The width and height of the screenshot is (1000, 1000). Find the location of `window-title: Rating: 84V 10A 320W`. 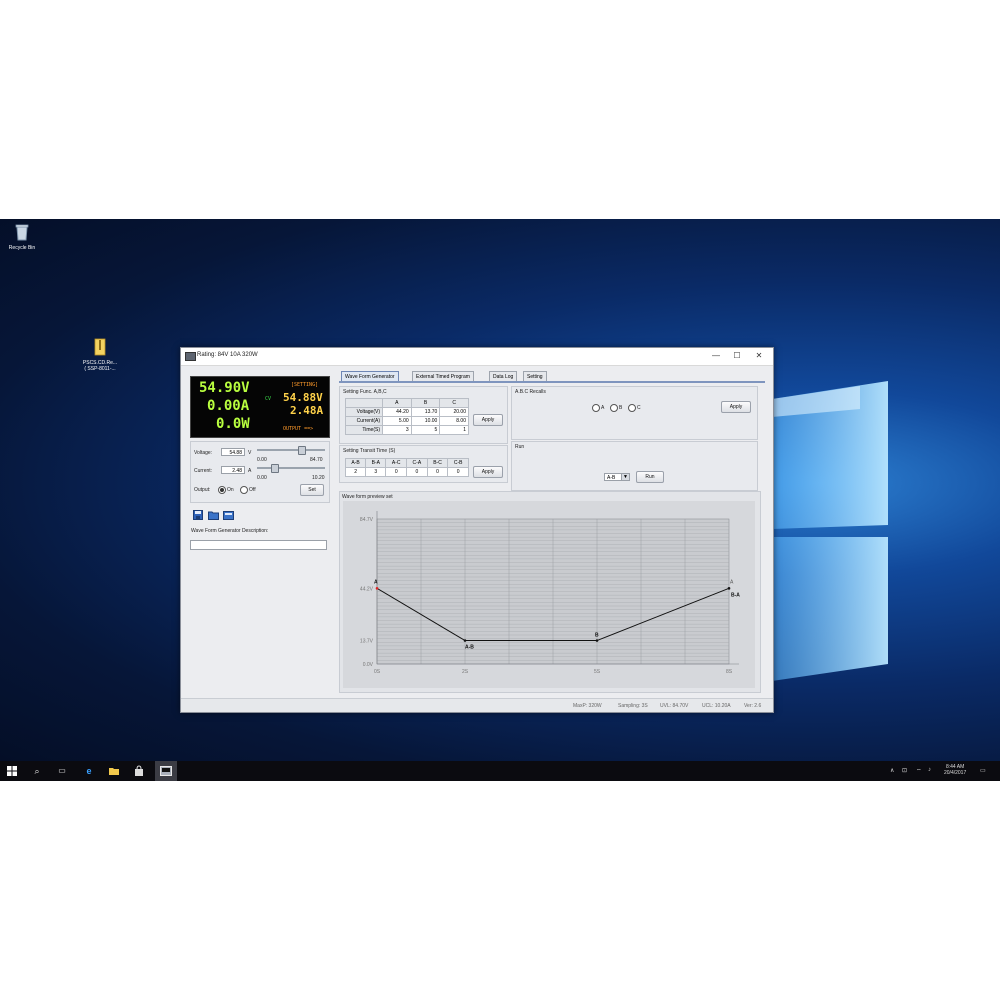

window-title: Rating: 84V 10A 320W is located at coordinates (227, 355).